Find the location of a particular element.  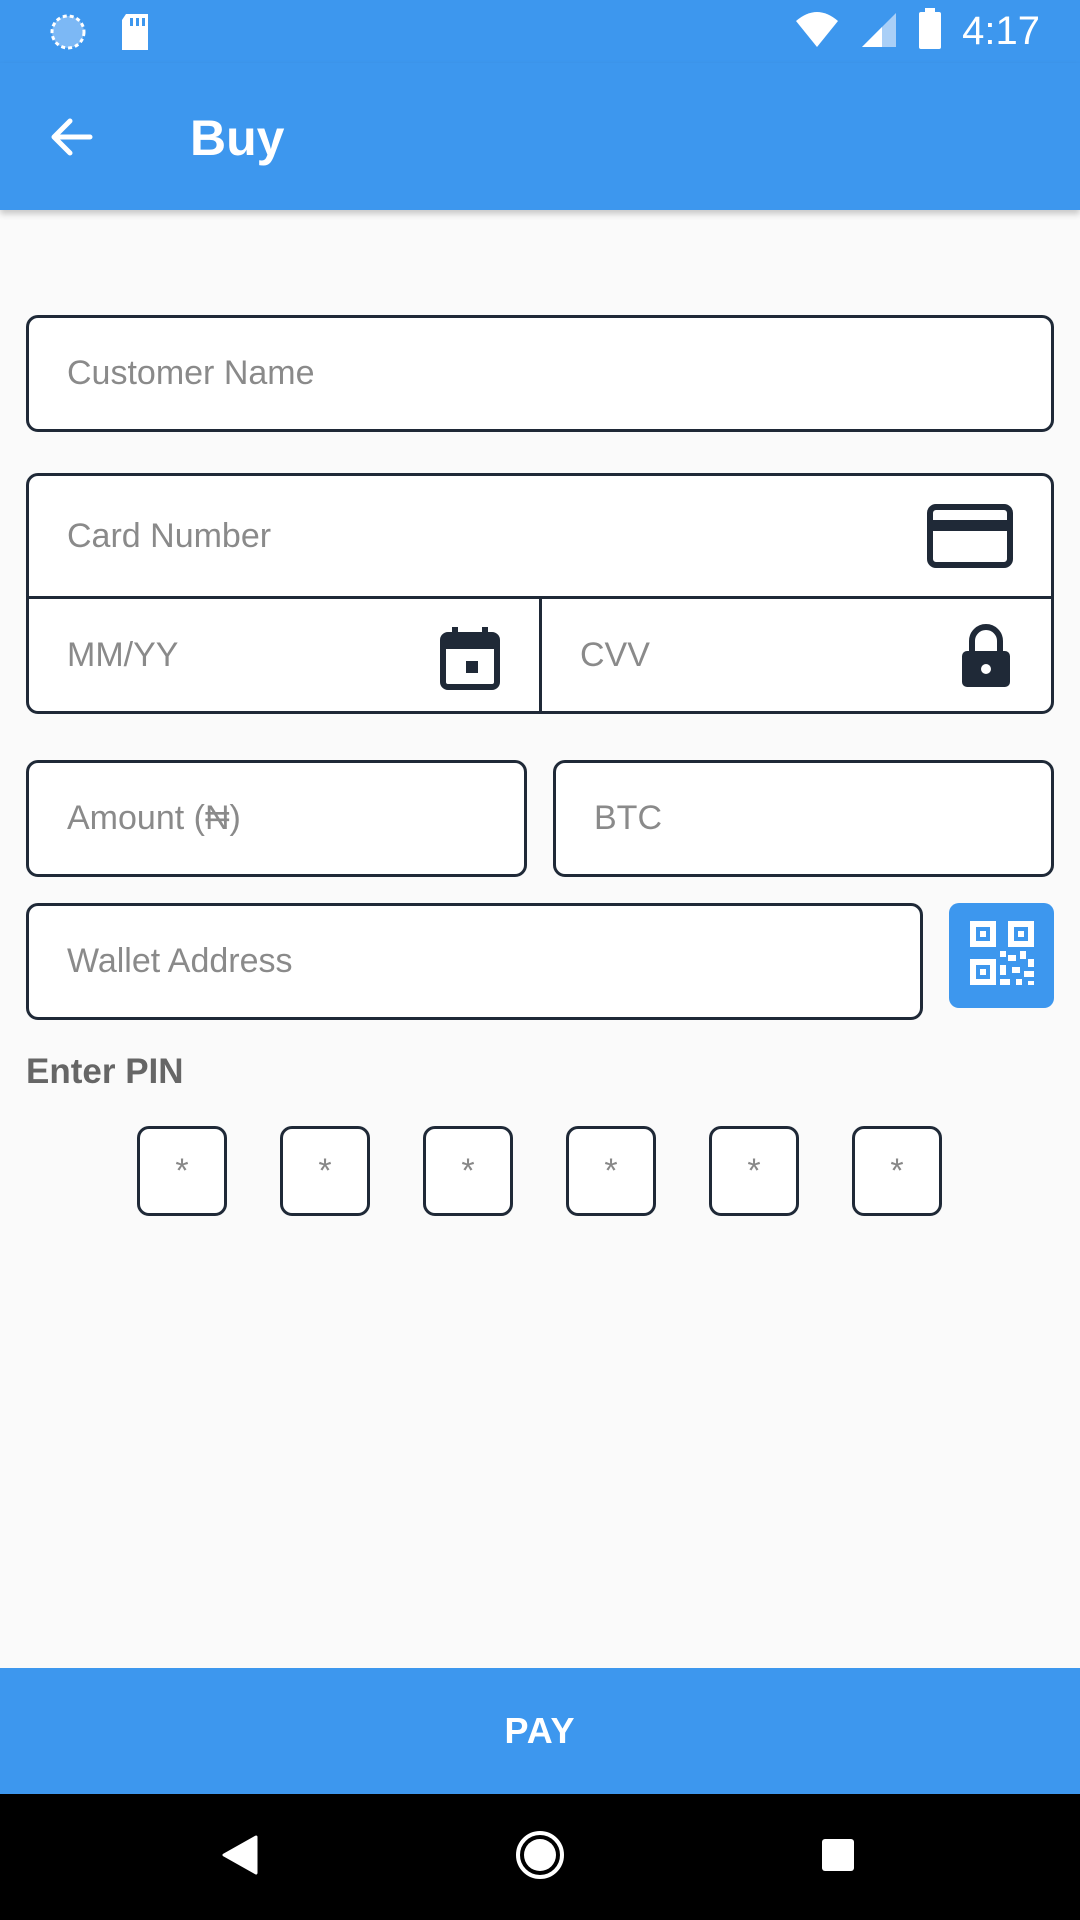

cvv-input is located at coordinates (733, 655).